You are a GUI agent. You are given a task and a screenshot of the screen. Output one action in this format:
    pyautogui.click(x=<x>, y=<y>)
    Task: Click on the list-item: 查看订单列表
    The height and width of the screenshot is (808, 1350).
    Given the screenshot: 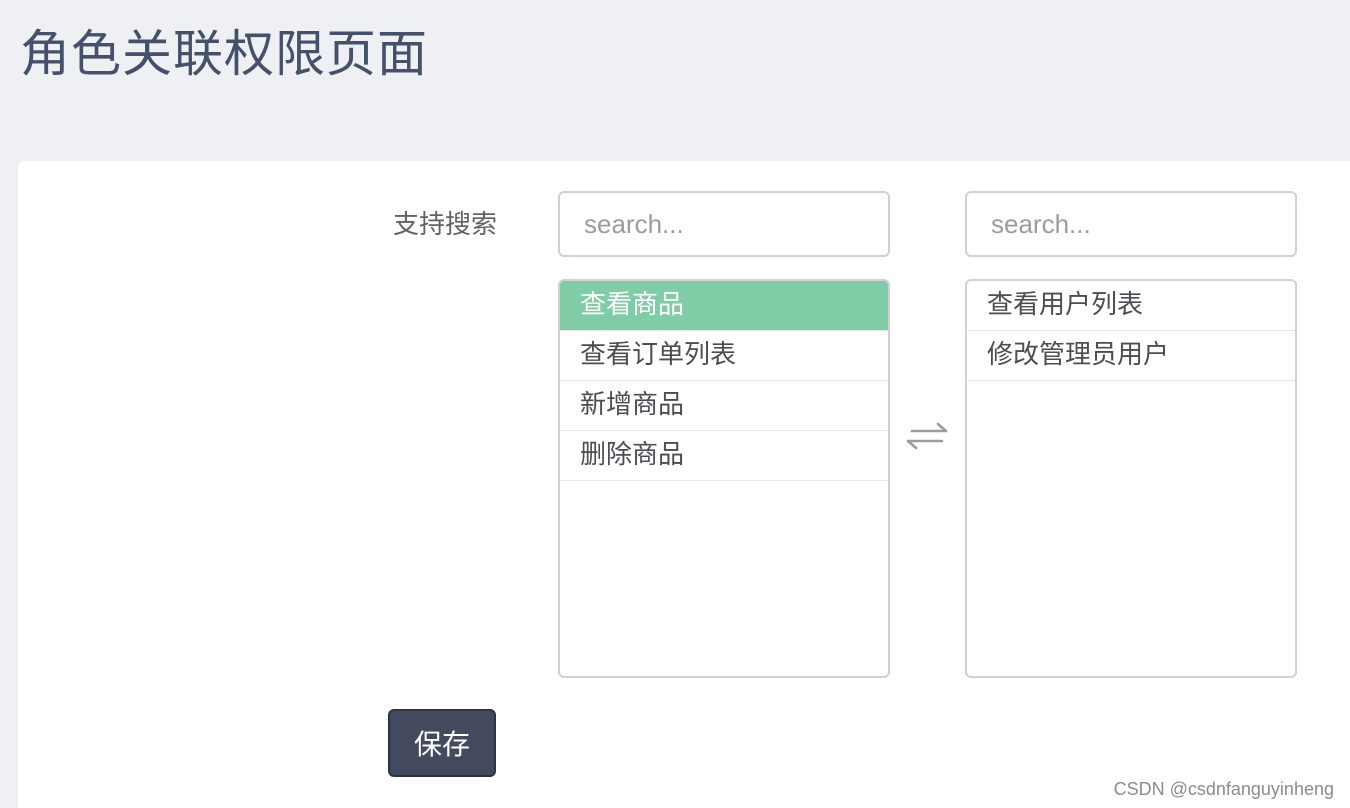 What is the action you would take?
    pyautogui.click(x=724, y=356)
    